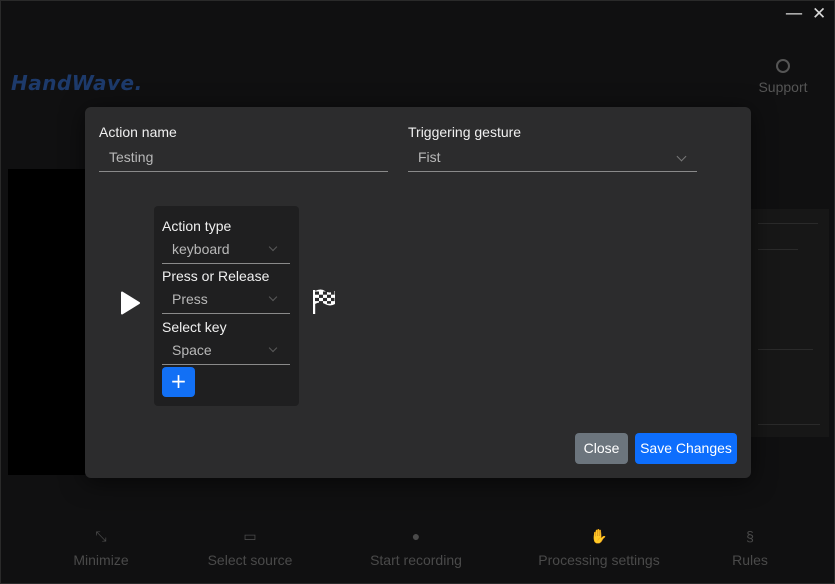 The width and height of the screenshot is (835, 584). What do you see at coordinates (192, 350) in the screenshot?
I see `select-key-value: Space` at bounding box center [192, 350].